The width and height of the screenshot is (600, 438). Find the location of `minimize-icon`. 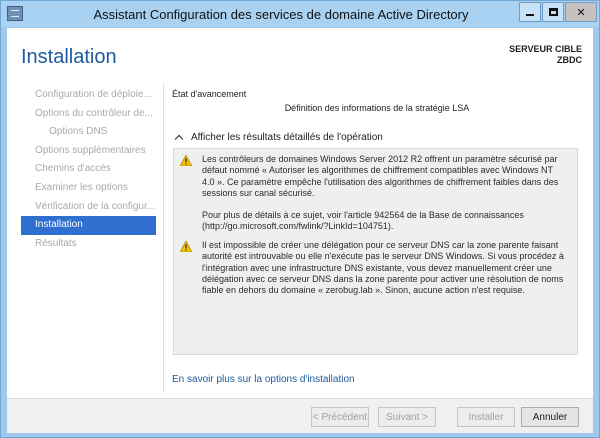

minimize-icon is located at coordinates (530, 15).